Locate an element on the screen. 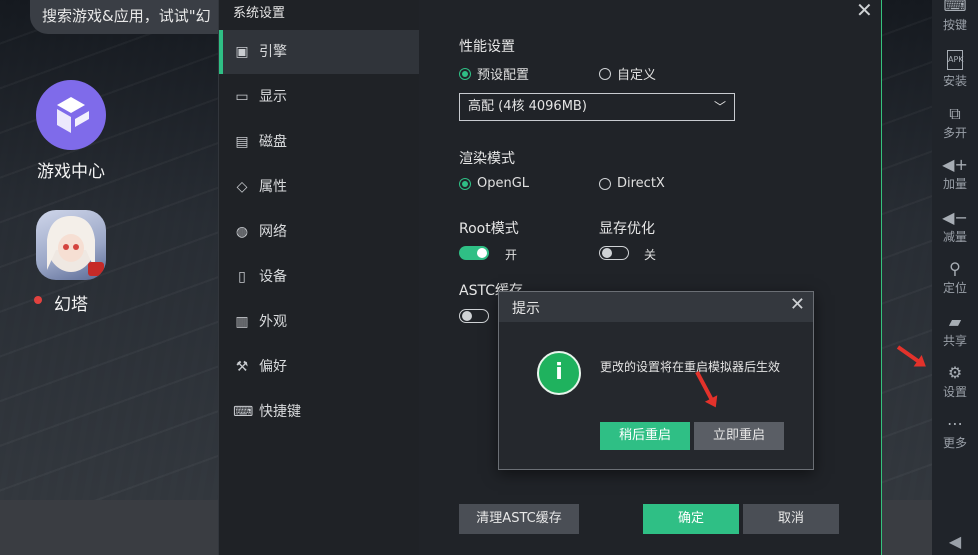 This screenshot has height=555, width=978. tag-icon: ◇ is located at coordinates (242, 187).